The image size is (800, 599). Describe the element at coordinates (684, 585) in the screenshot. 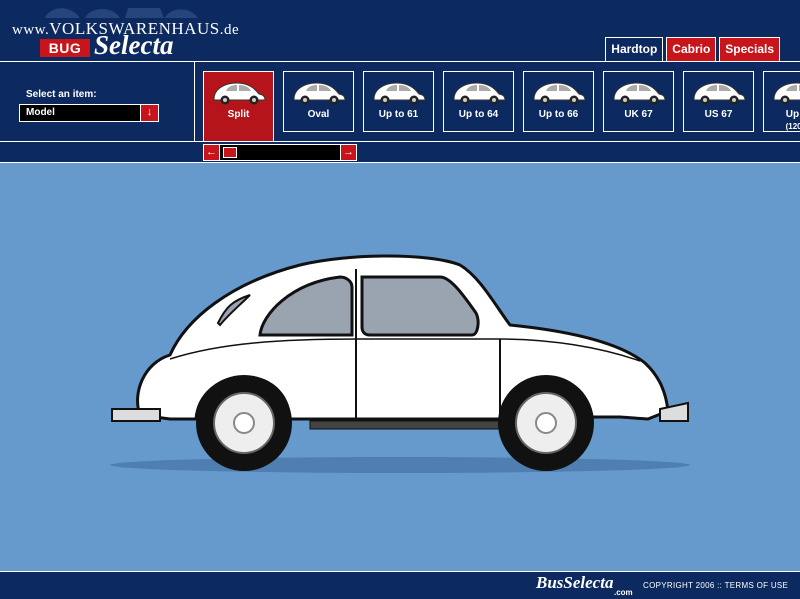

I see `copyright-label: COPYRIGHT 2006 ::` at that location.